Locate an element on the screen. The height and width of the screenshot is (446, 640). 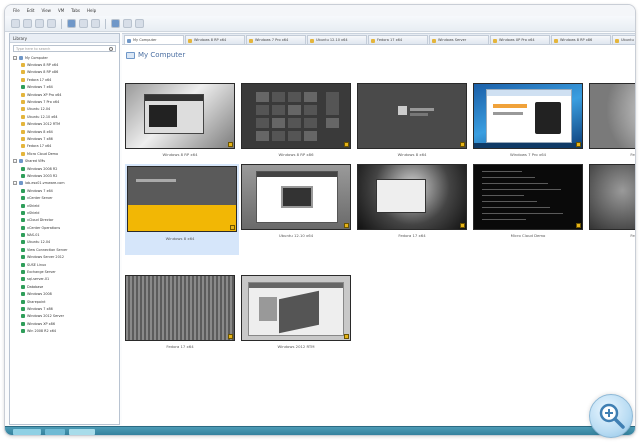
tree-item: vCloud Director is located at coordinates (64, 220).